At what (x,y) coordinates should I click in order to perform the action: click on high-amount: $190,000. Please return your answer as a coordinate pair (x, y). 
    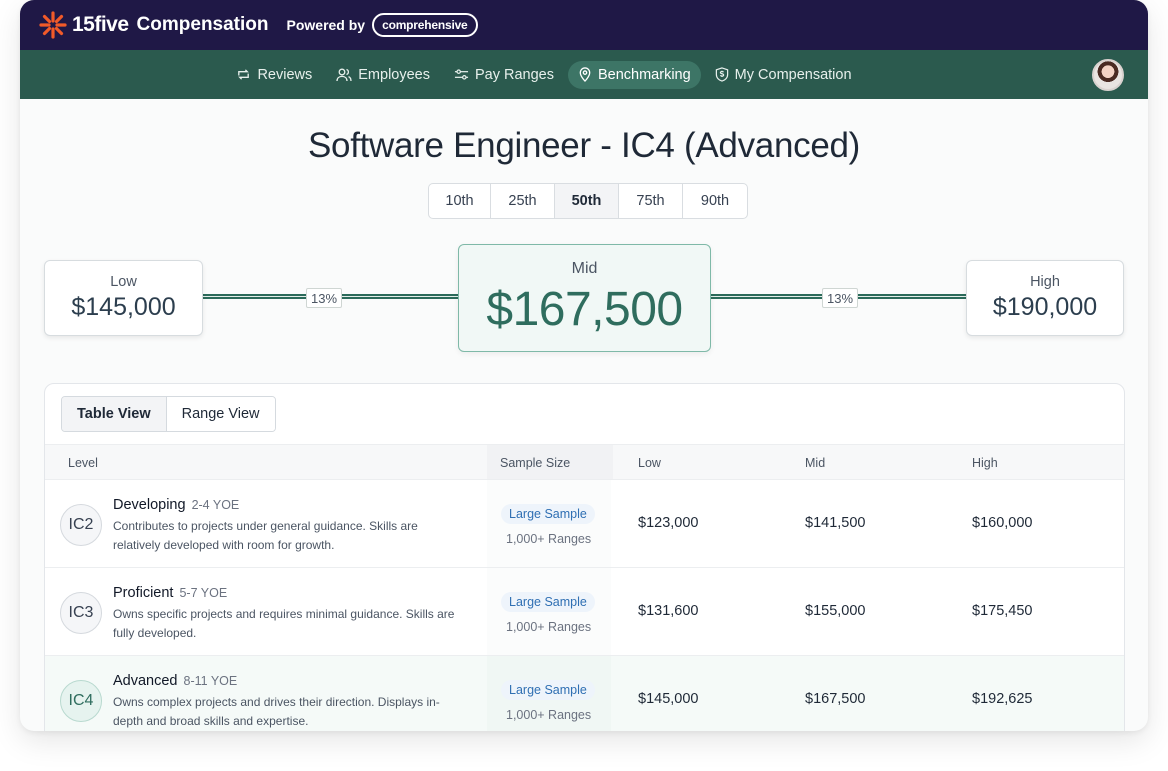
    Looking at the image, I should click on (1045, 307).